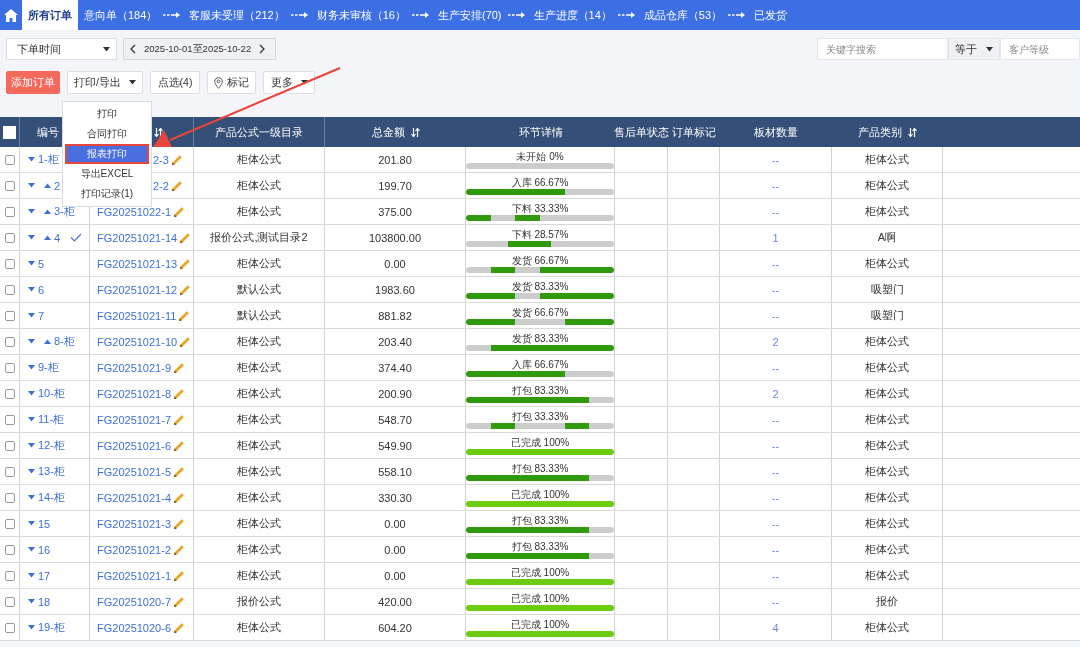  I want to click on order-number-link: 2-3, so click(161, 159).